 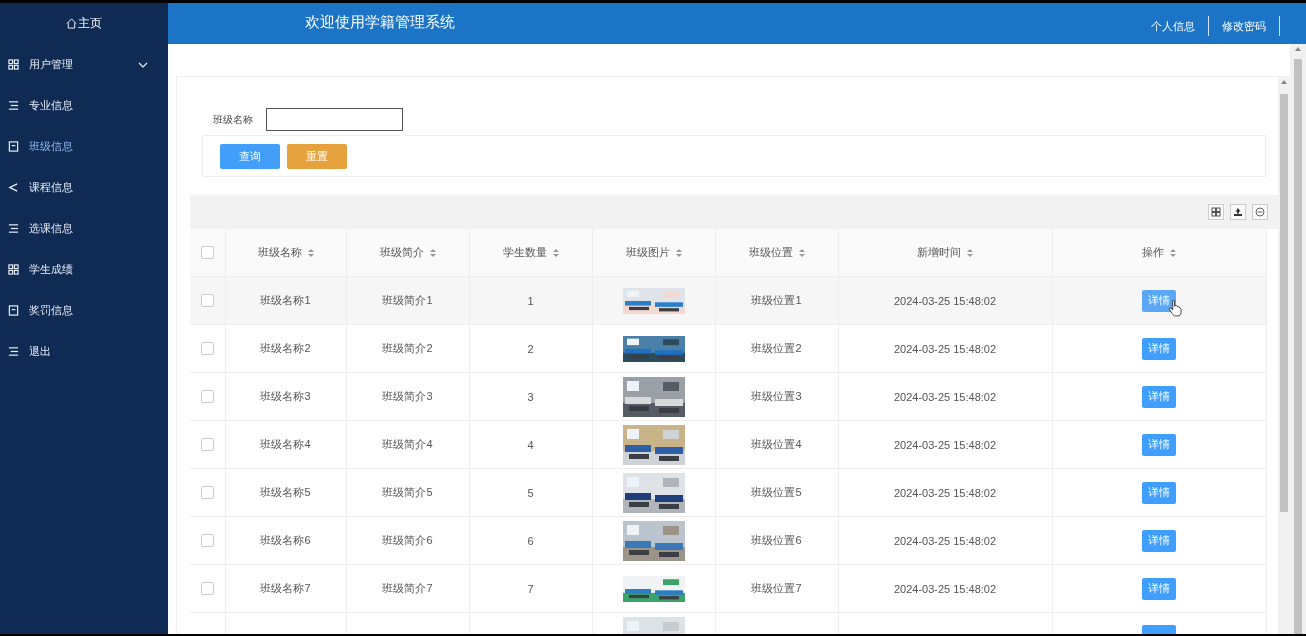 What do you see at coordinates (776, 588) in the screenshot?
I see `table-cell: 班级位置7` at bounding box center [776, 588].